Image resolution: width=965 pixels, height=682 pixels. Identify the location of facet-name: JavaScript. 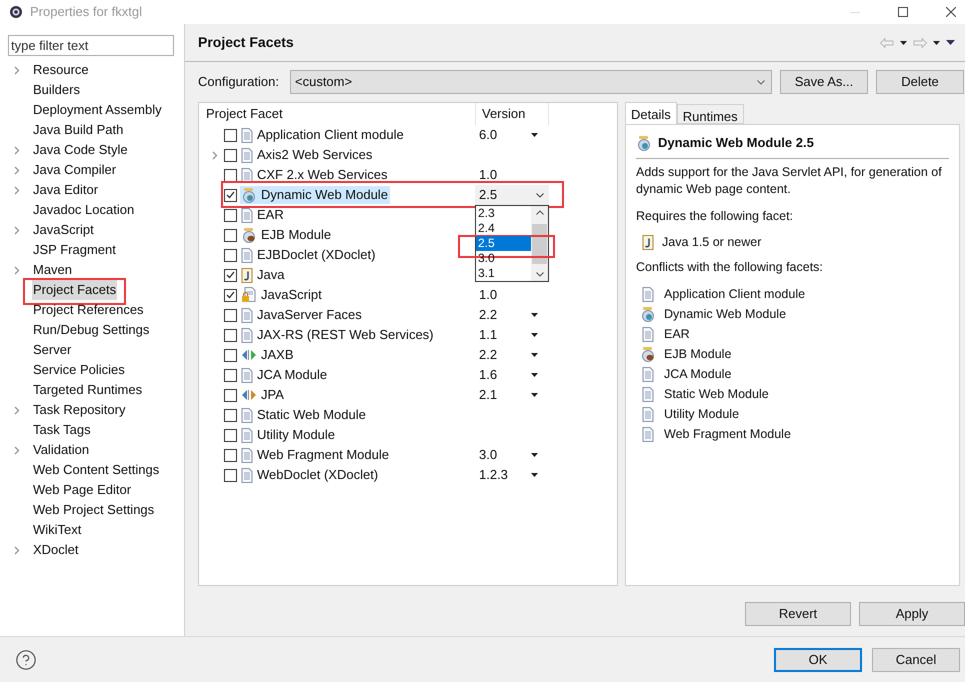
(282, 295).